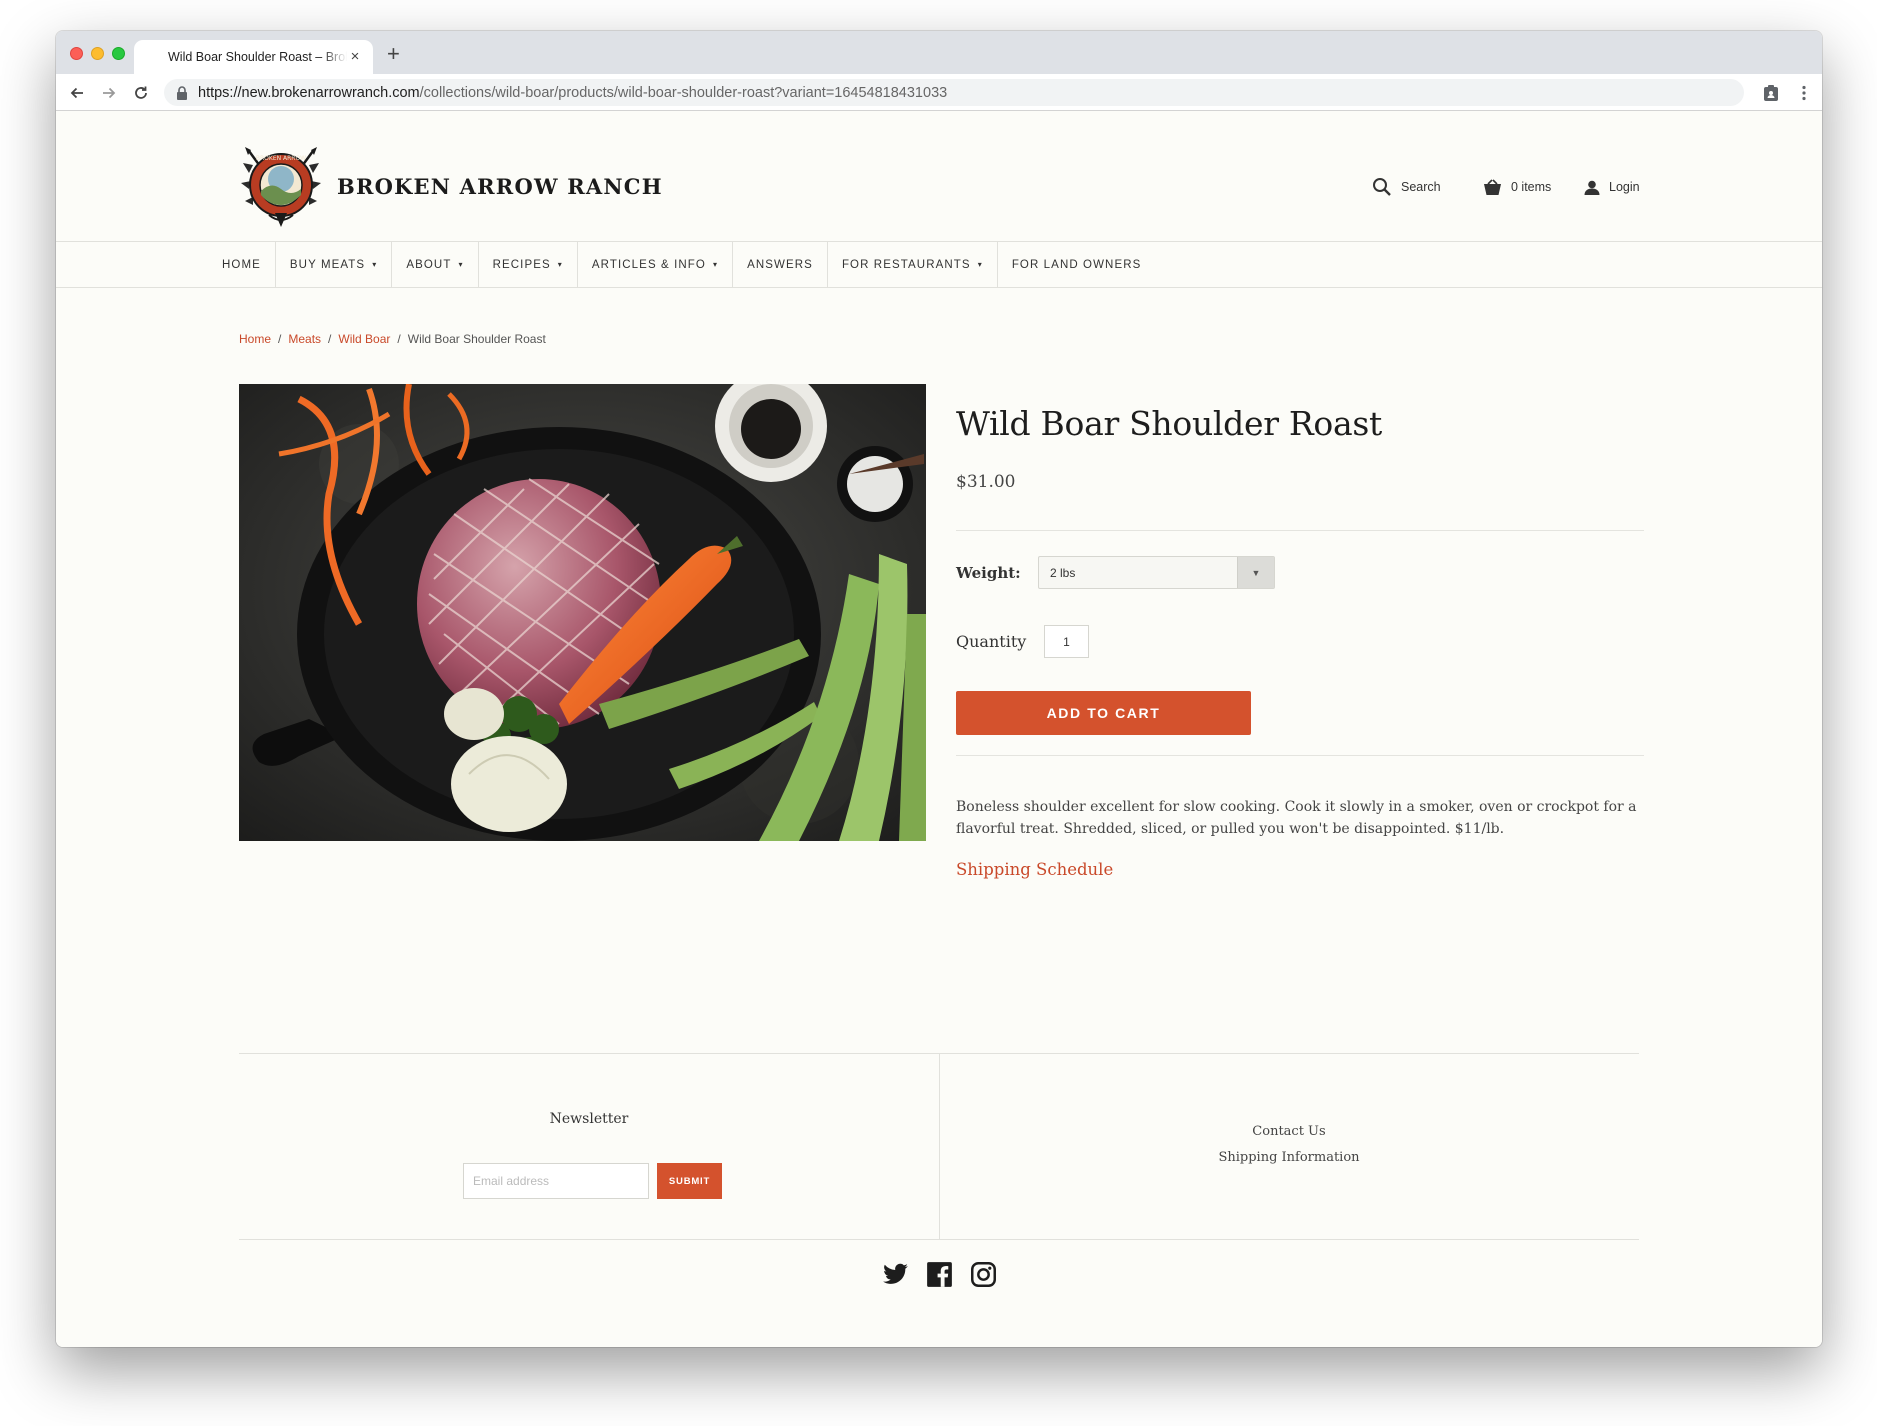  What do you see at coordinates (1156, 572) in the screenshot?
I see `weight-select: 2 lbs ▼` at bounding box center [1156, 572].